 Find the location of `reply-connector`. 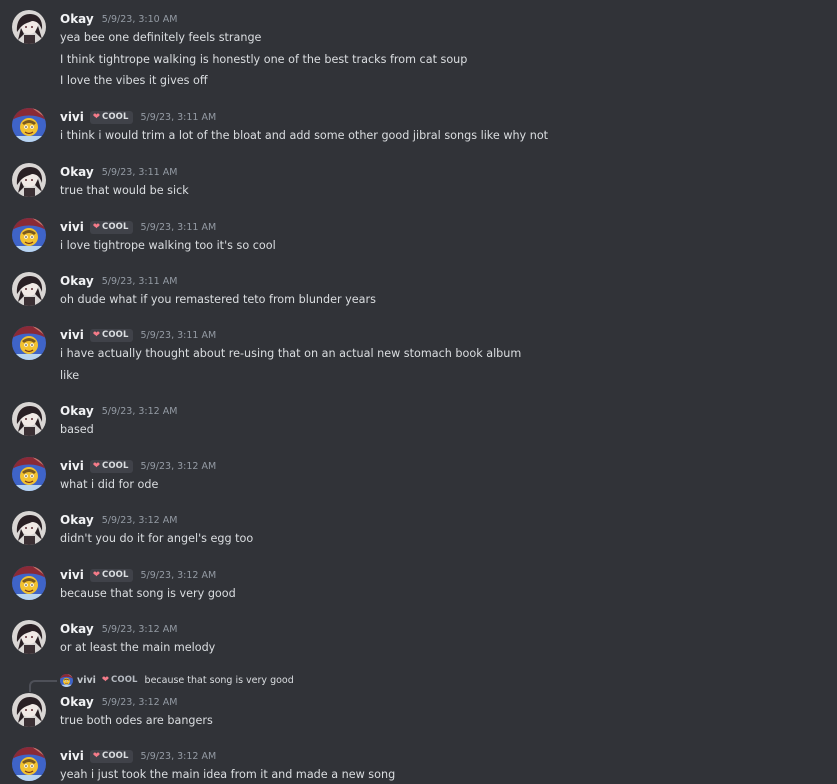

reply-connector is located at coordinates (43, 686).